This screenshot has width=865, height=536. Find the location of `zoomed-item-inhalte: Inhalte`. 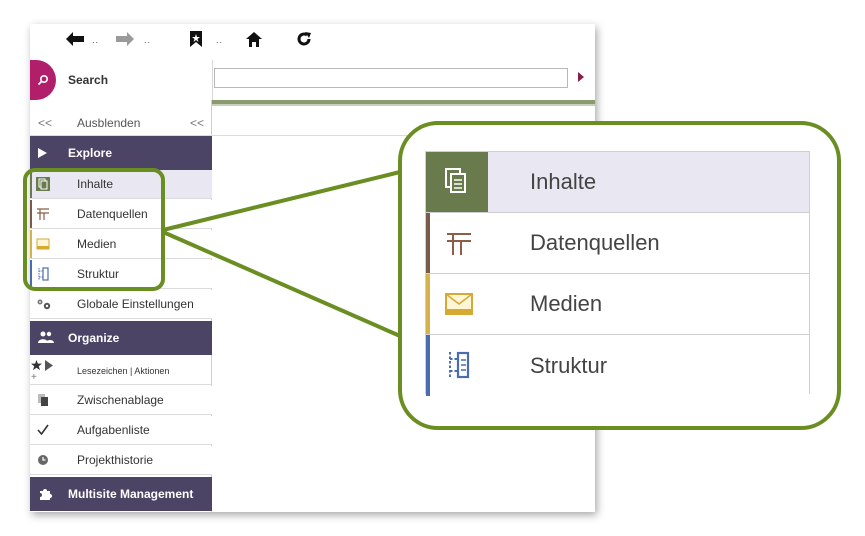

zoomed-item-inhalte: Inhalte is located at coordinates (617, 182).